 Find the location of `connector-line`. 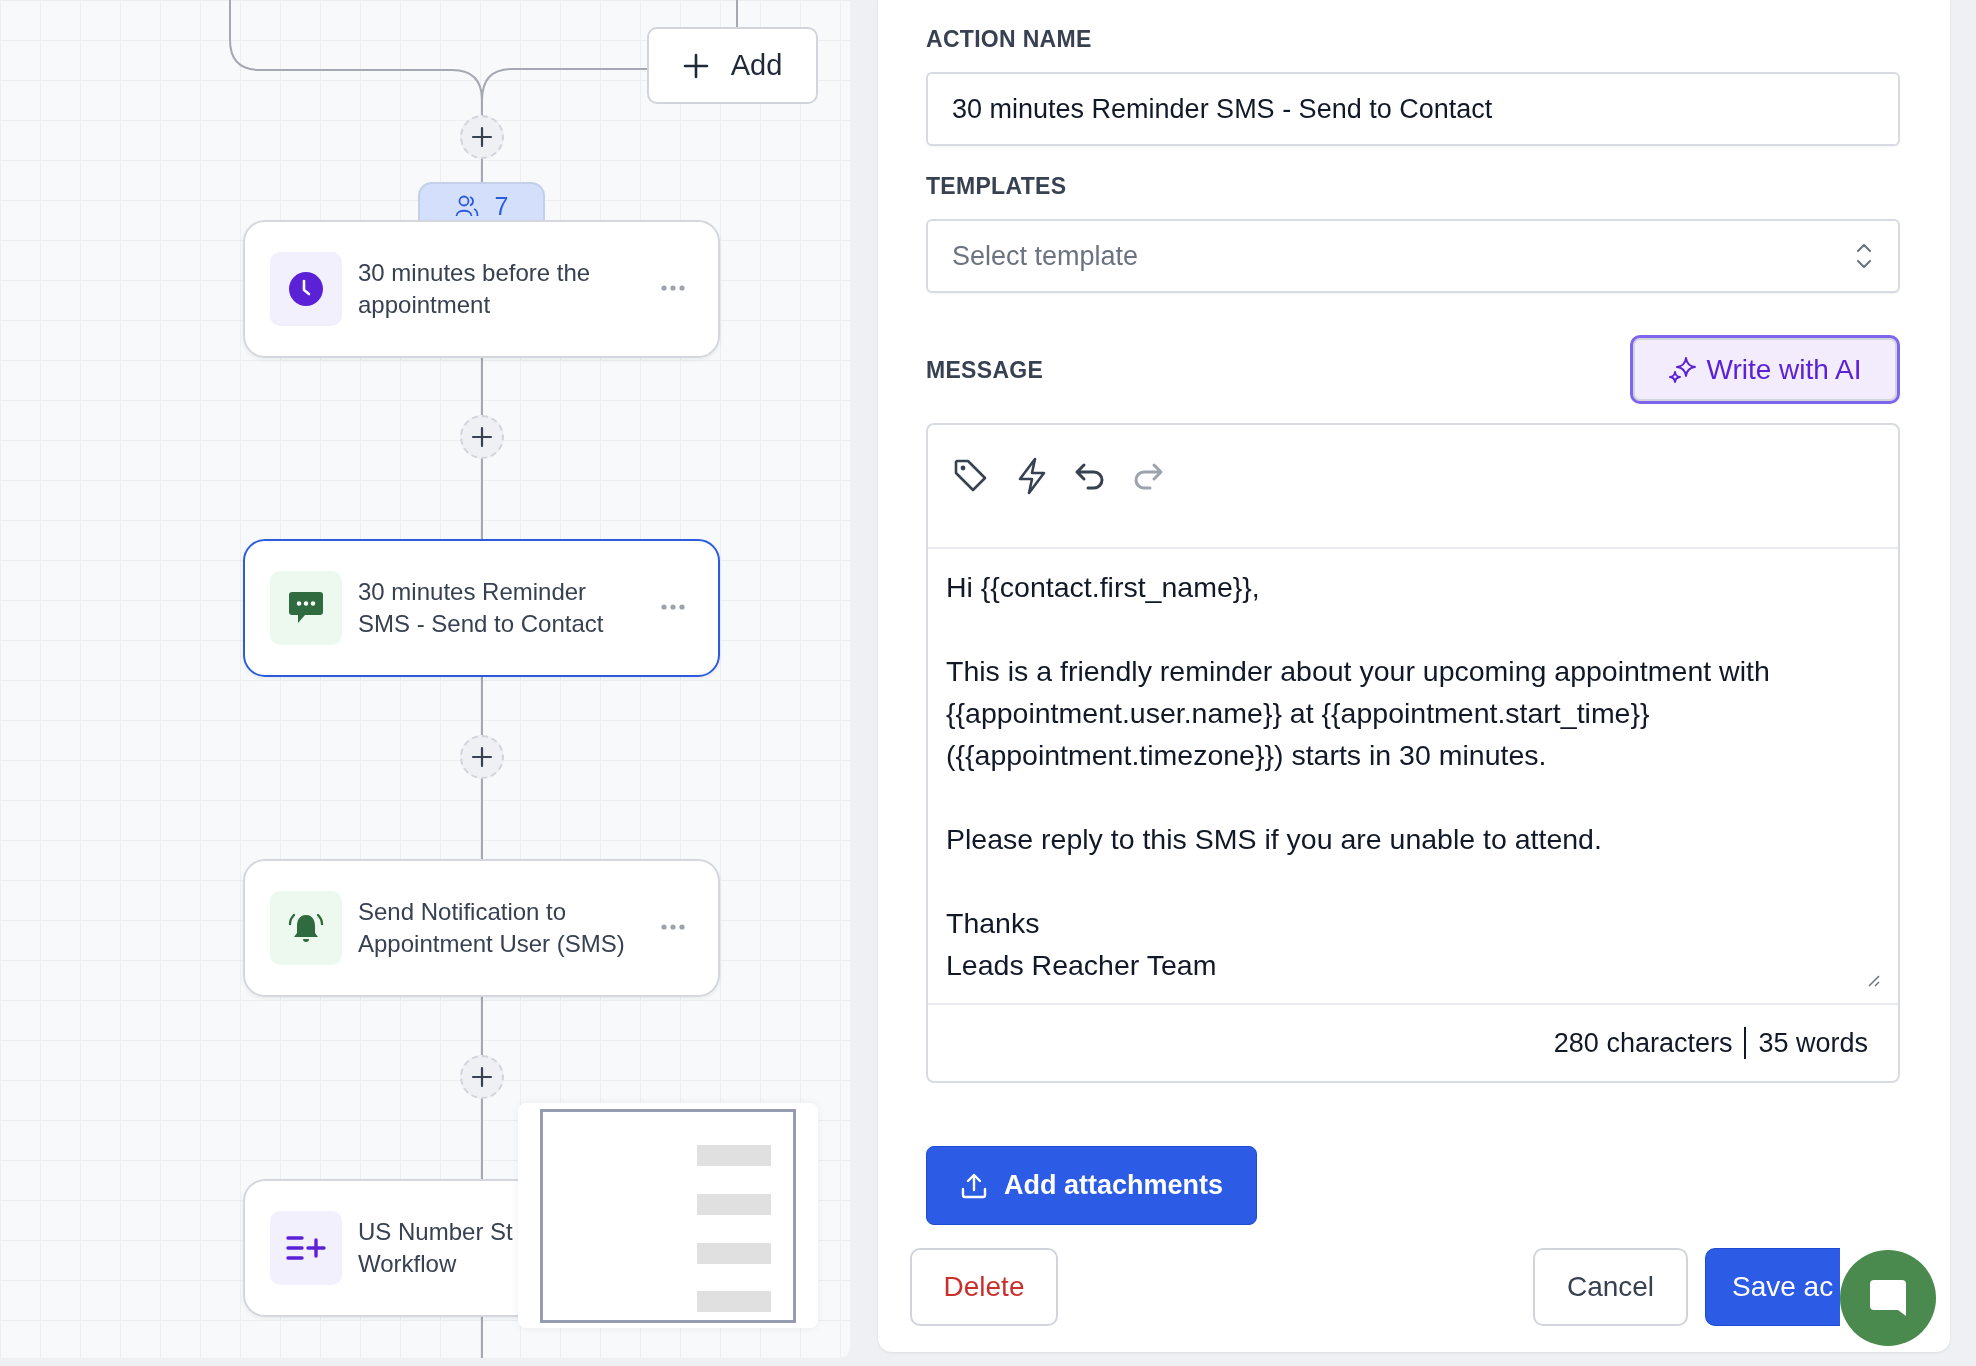

connector-line is located at coordinates (737, 14).